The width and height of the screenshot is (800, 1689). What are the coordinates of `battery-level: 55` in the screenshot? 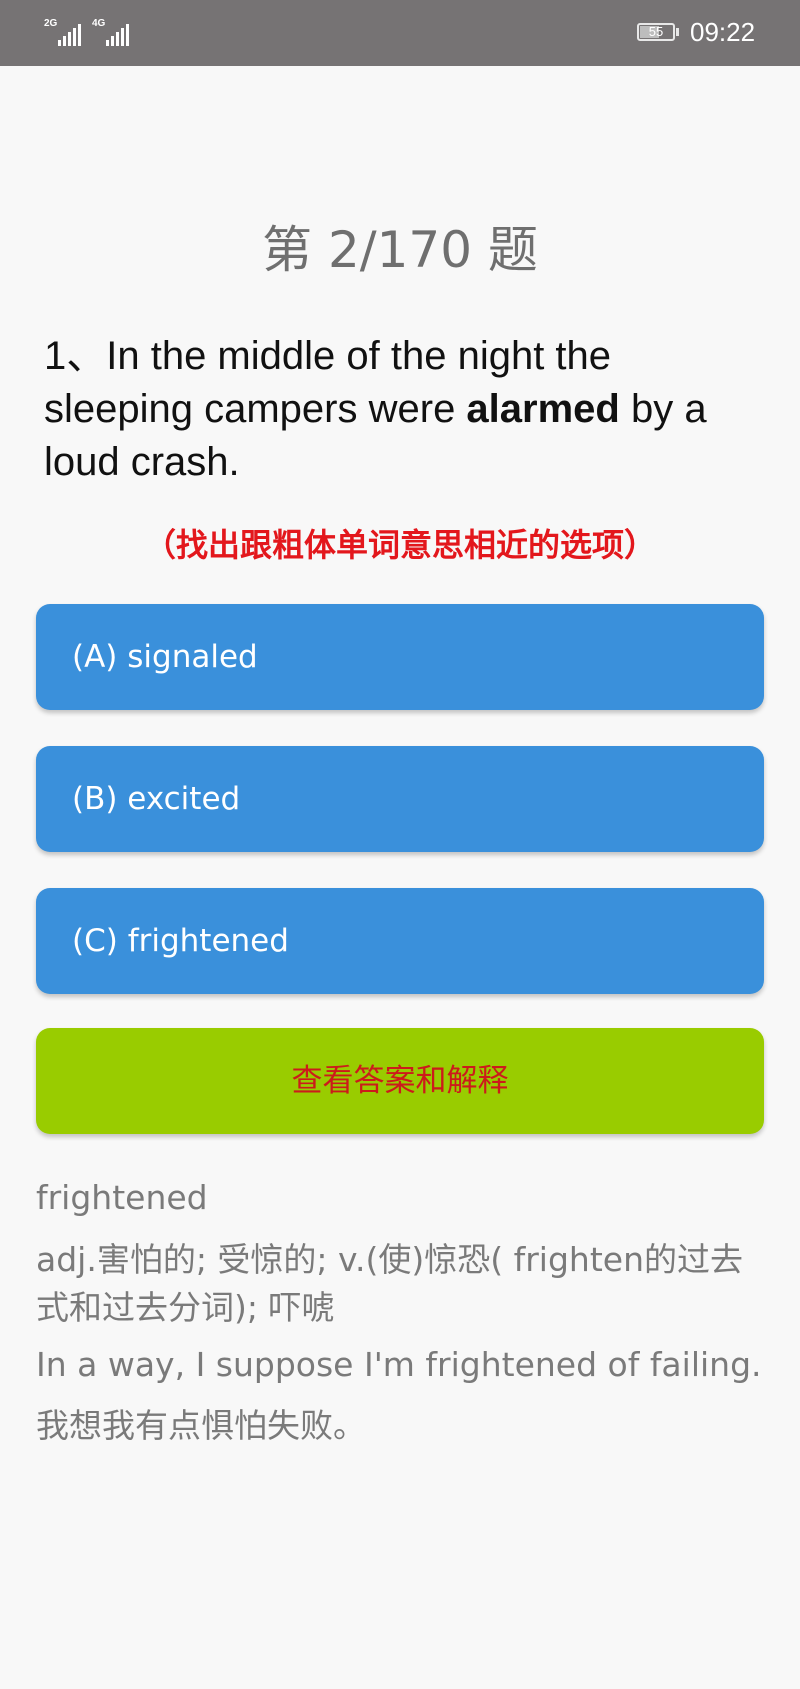 It's located at (656, 31).